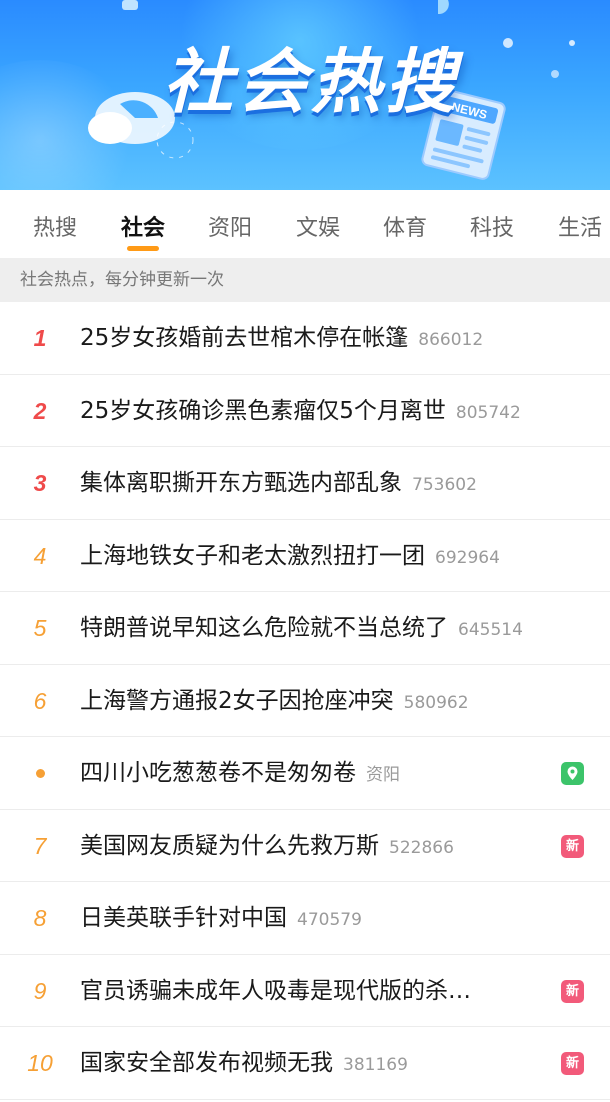 This screenshot has width=610, height=1102. What do you see at coordinates (467, 557) in the screenshot?
I see `heat-value: 692964` at bounding box center [467, 557].